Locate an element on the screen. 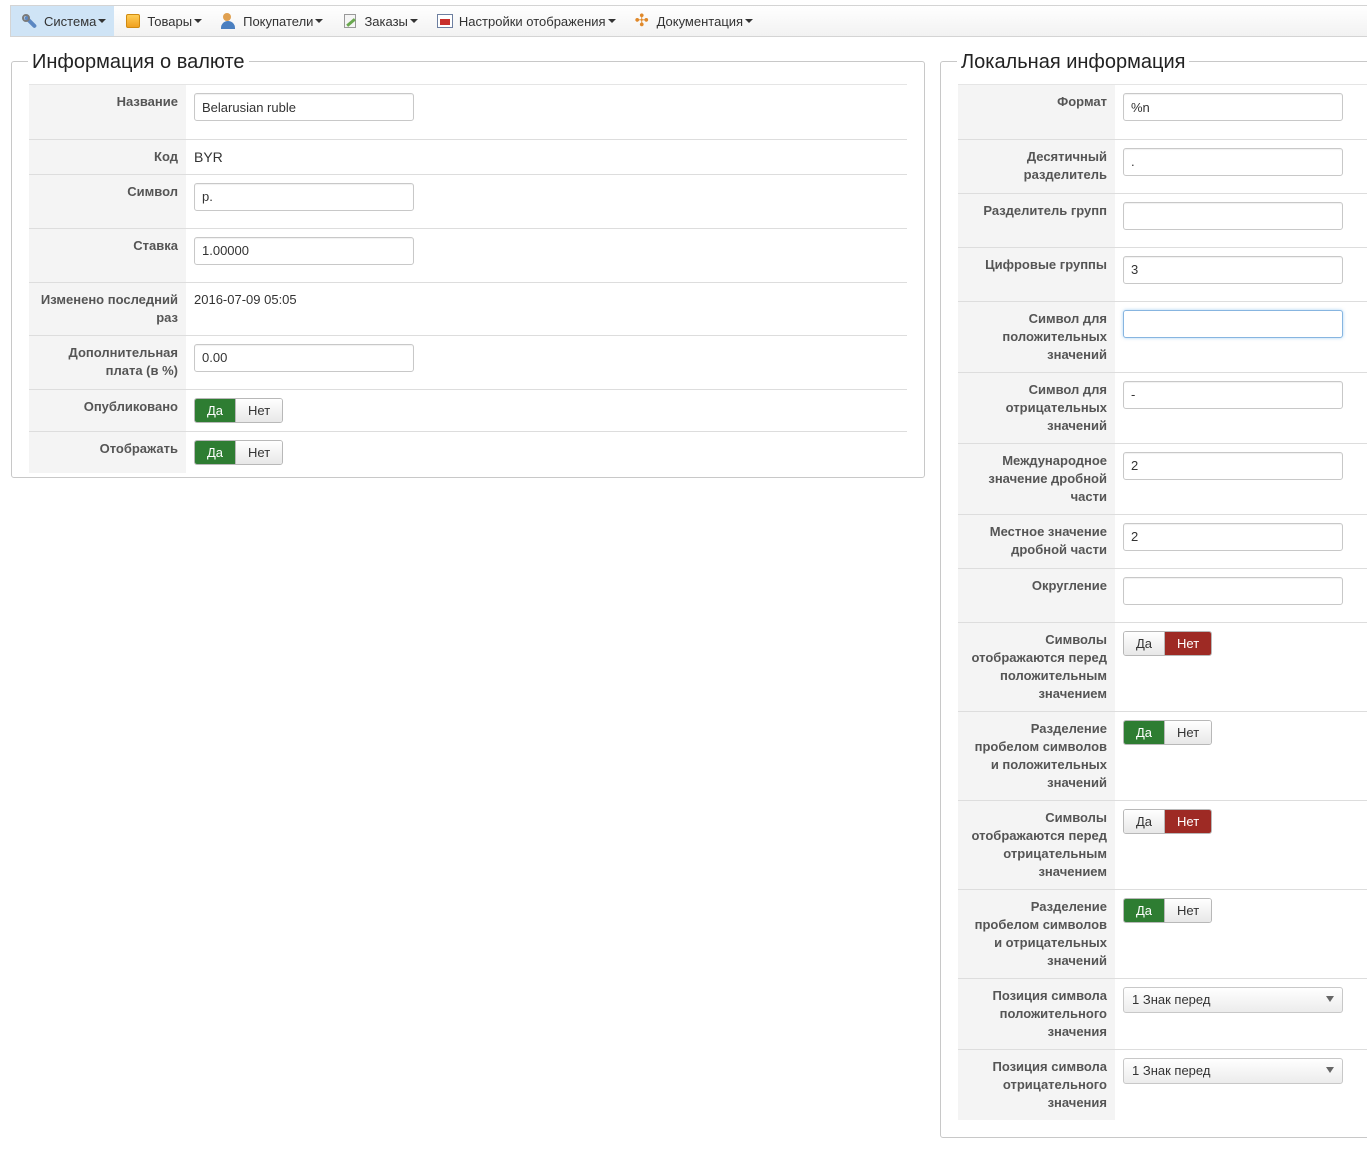 The image size is (1367, 1153). published-yes-button: Да is located at coordinates (215, 410).